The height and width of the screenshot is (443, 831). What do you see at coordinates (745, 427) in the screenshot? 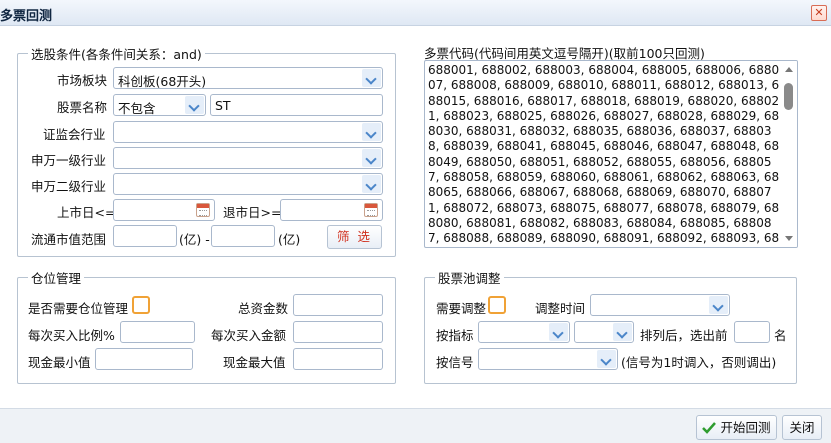
I see `start-backtest-label: 开始回测` at bounding box center [745, 427].